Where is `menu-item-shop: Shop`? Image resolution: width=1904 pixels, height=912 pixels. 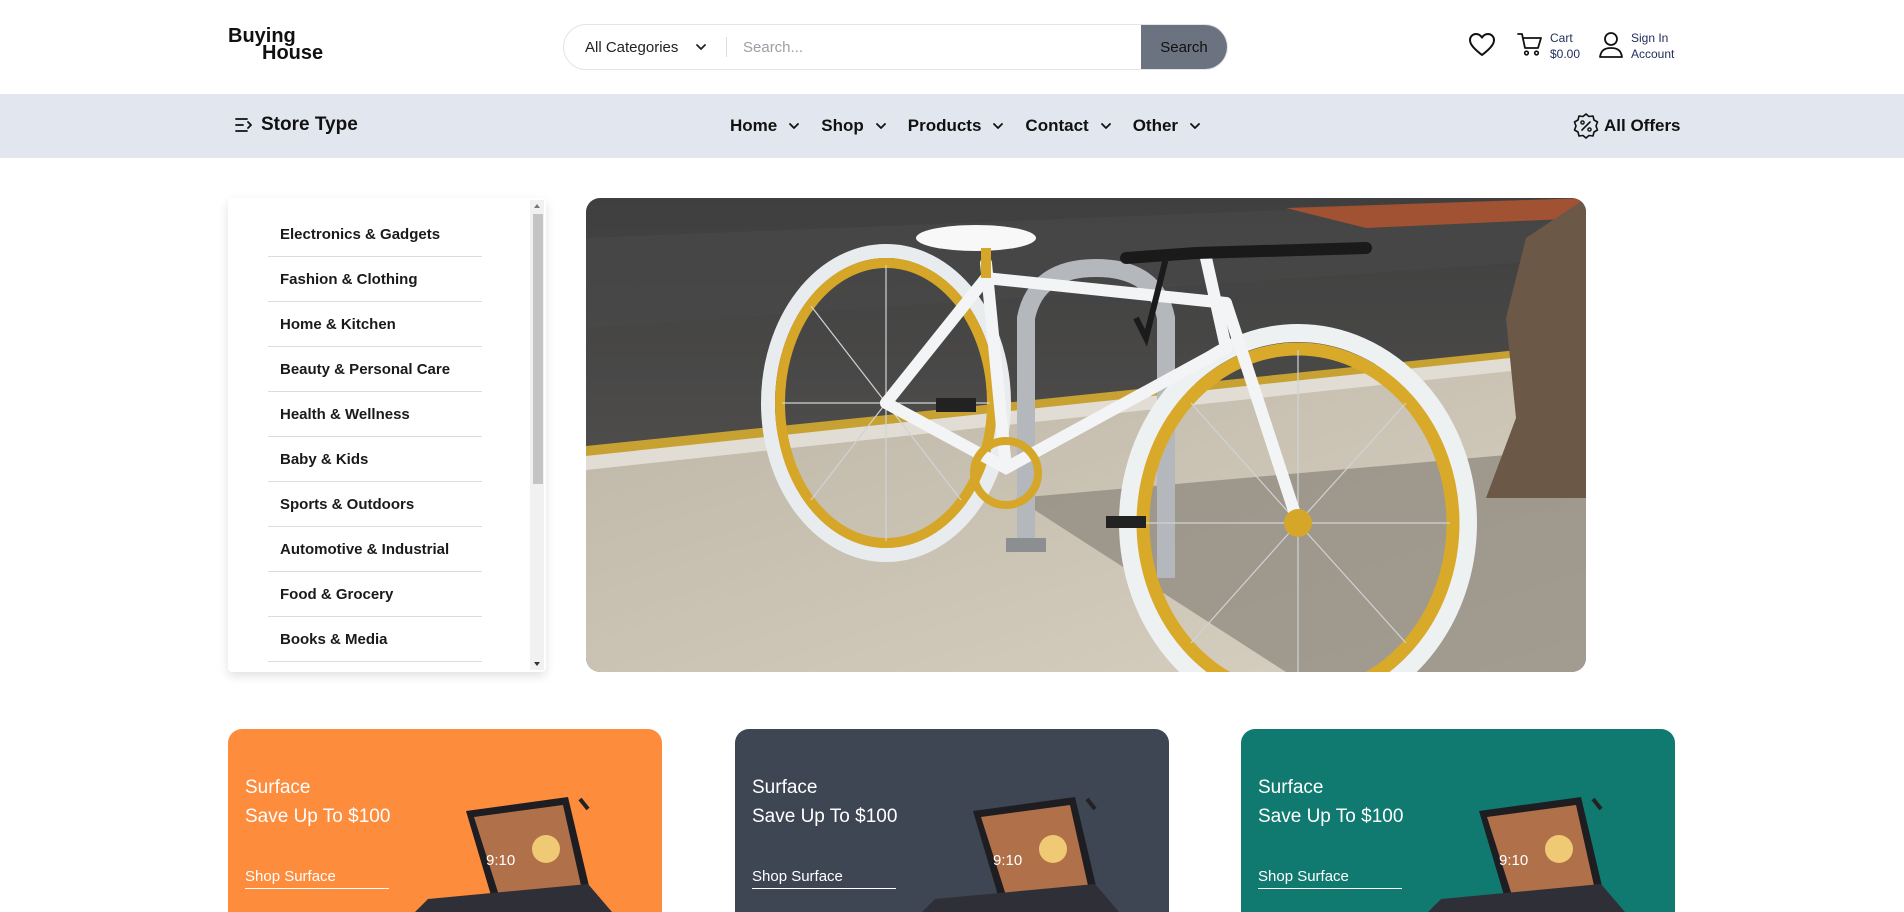 menu-item-shop: Shop is located at coordinates (854, 126).